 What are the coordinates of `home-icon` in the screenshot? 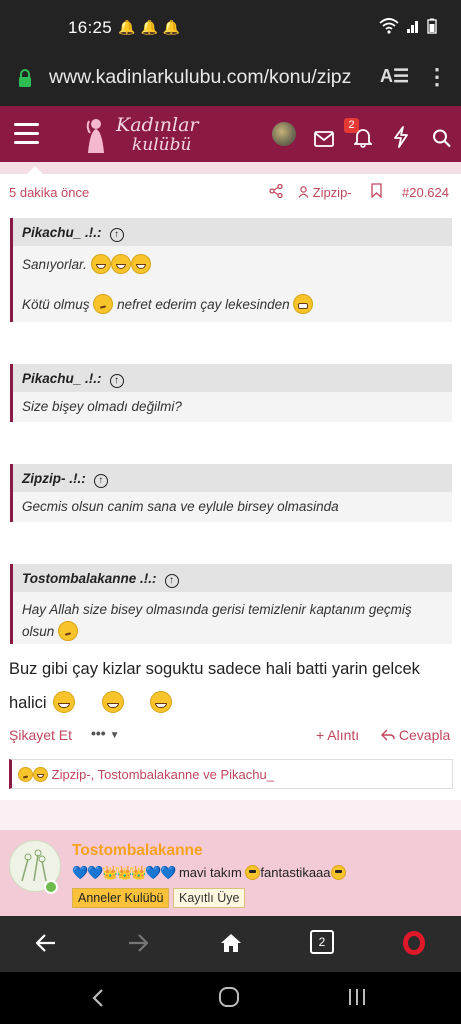 It's located at (231, 943).